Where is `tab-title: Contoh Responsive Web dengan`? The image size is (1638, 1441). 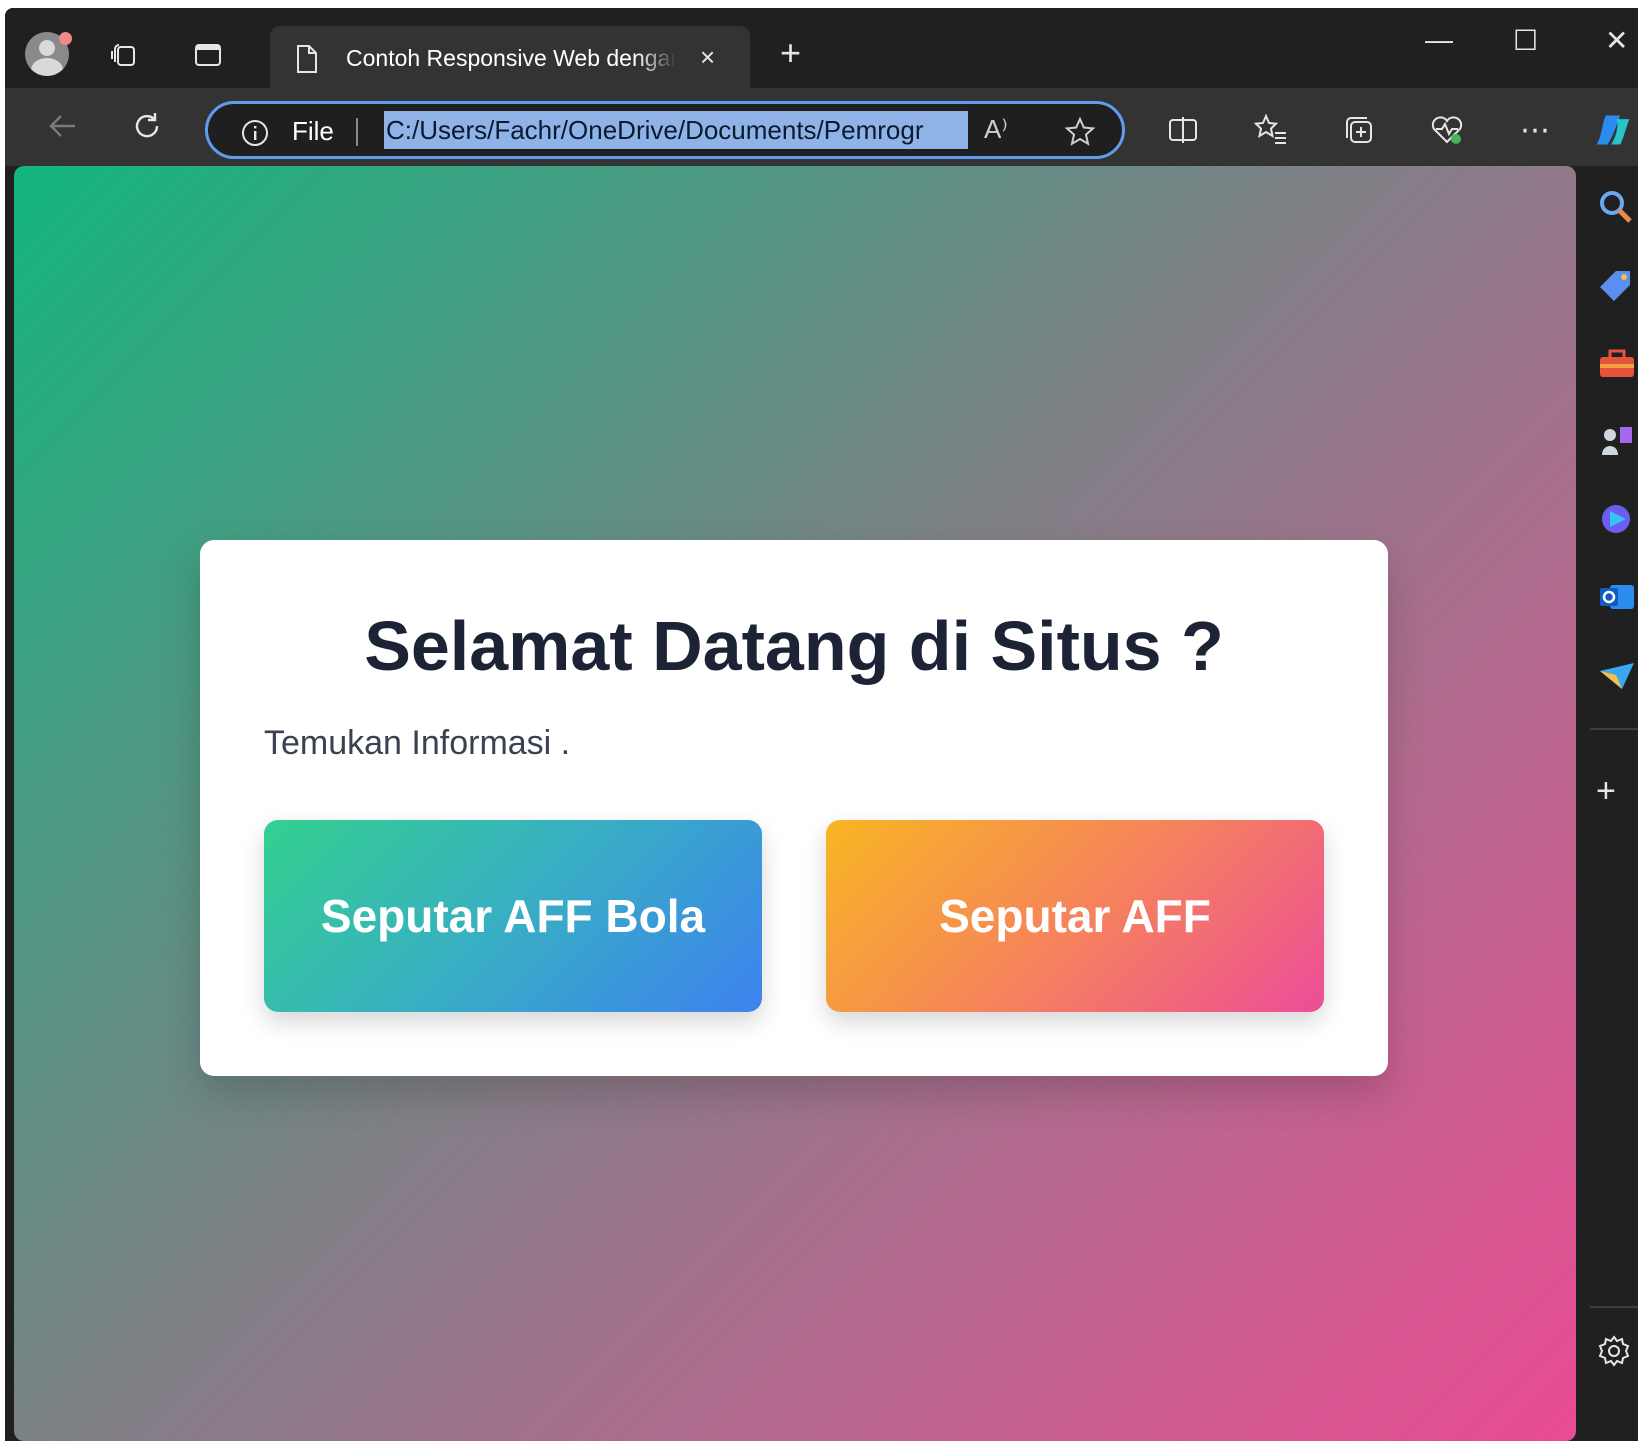
tab-title: Contoh Responsive Web dengan is located at coordinates (511, 58).